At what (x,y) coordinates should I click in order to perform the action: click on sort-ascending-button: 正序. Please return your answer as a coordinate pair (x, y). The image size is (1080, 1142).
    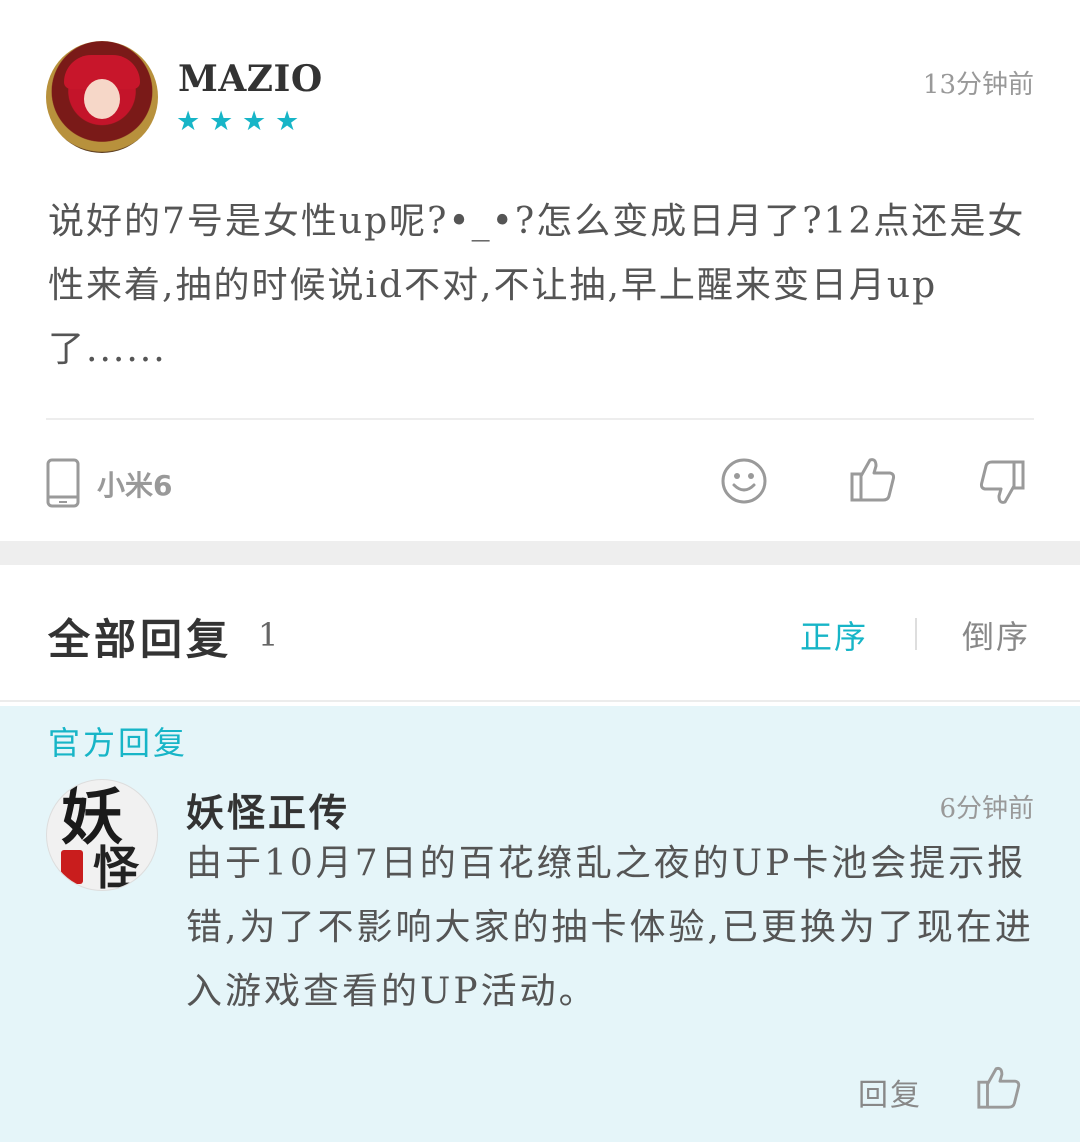
    Looking at the image, I should click on (834, 635).